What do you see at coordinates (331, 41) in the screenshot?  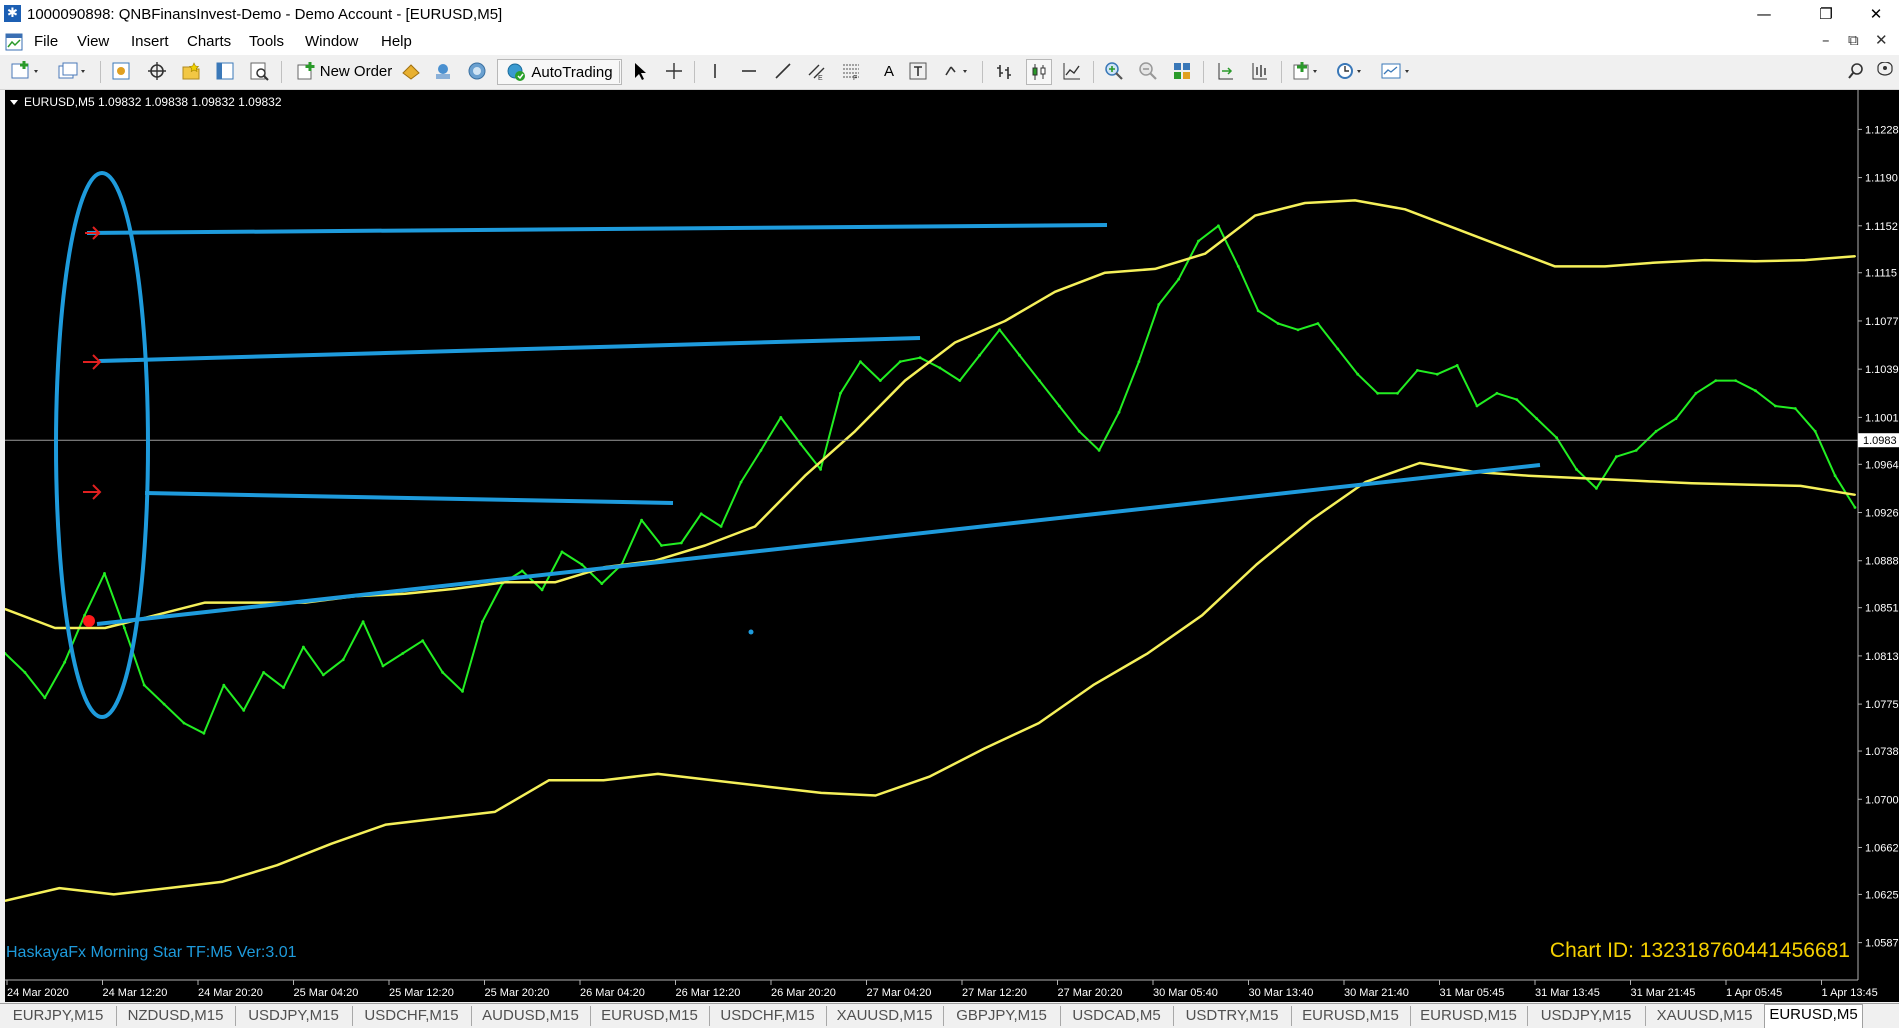 I see `menu-window: Window` at bounding box center [331, 41].